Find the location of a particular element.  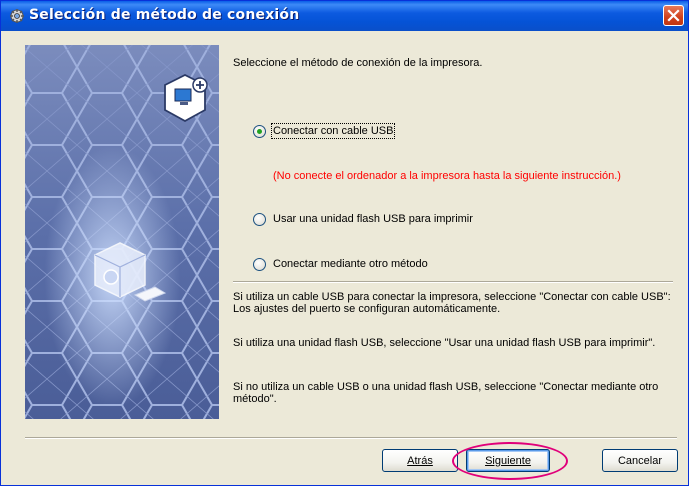

next-button: Siguiente is located at coordinates (508, 460).